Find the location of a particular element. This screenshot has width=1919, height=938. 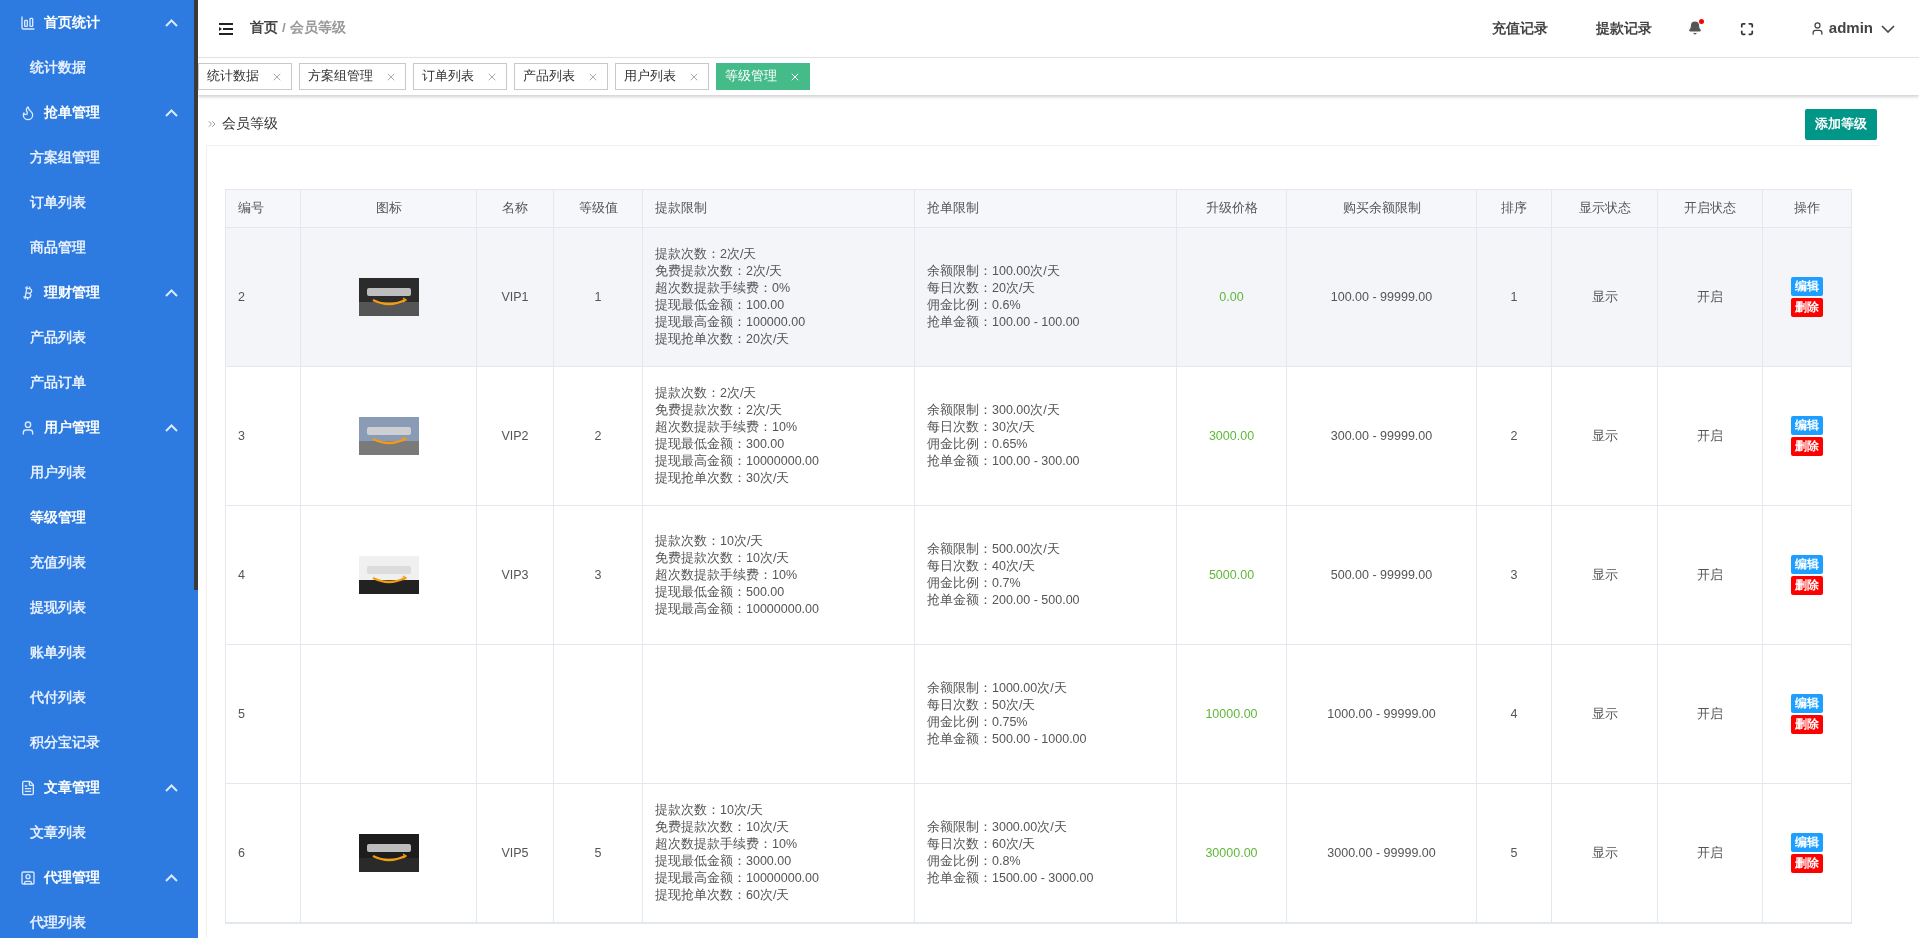

sidebar-item: 产品订单 is located at coordinates (99, 382).